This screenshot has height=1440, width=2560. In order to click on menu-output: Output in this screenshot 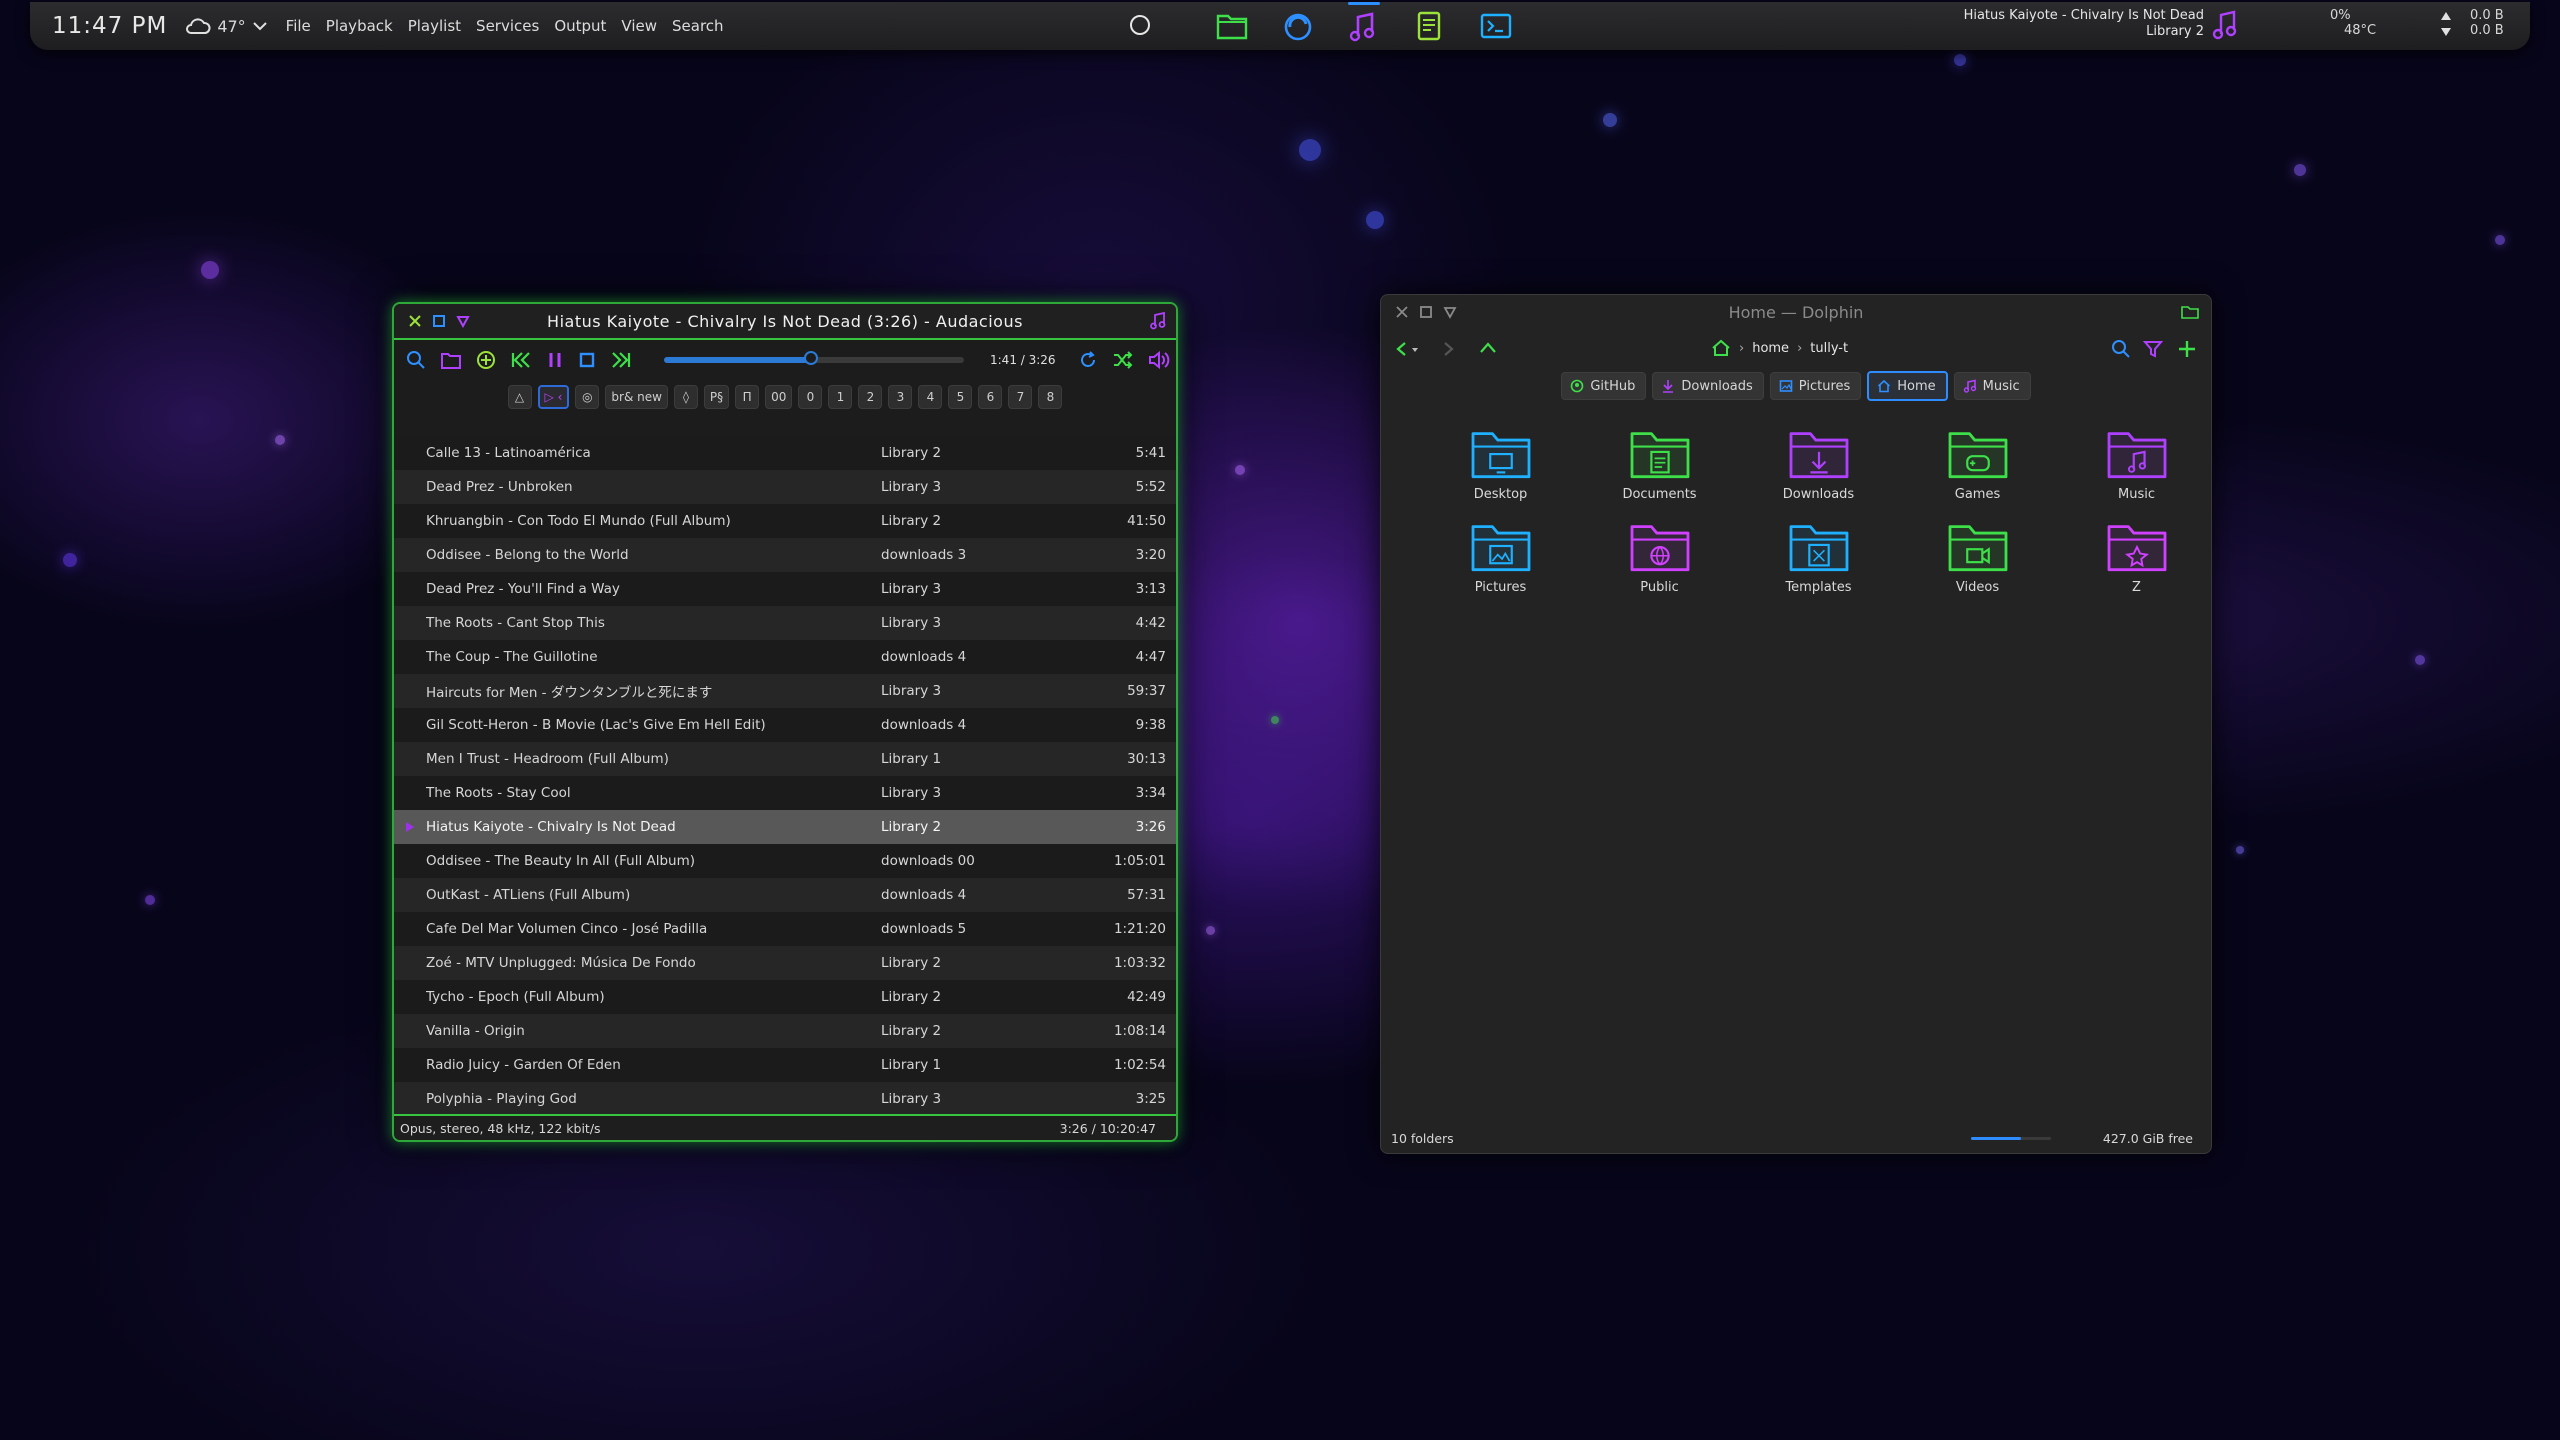, I will do `click(580, 26)`.